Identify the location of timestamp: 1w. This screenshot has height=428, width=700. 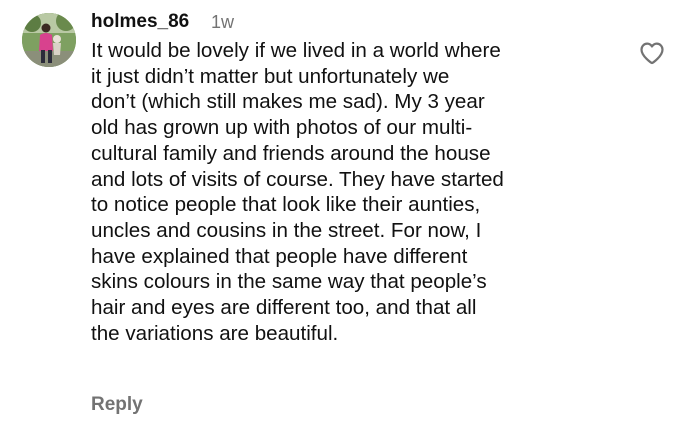
(223, 22).